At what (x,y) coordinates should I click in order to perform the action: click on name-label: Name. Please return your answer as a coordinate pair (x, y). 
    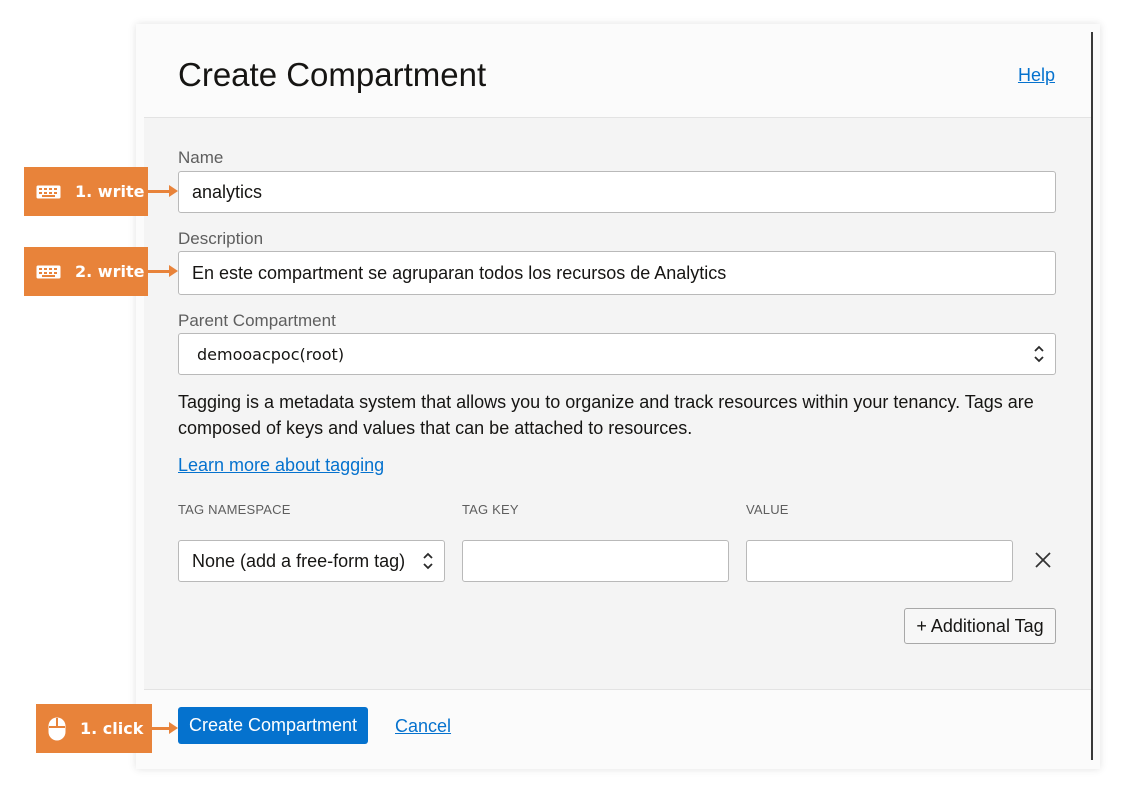
    Looking at the image, I should click on (201, 157).